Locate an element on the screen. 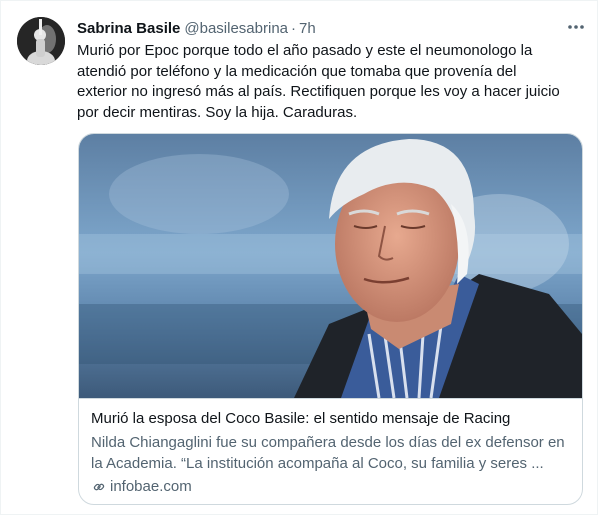 The width and height of the screenshot is (598, 515). tweet-timestamp: 7h is located at coordinates (307, 28).